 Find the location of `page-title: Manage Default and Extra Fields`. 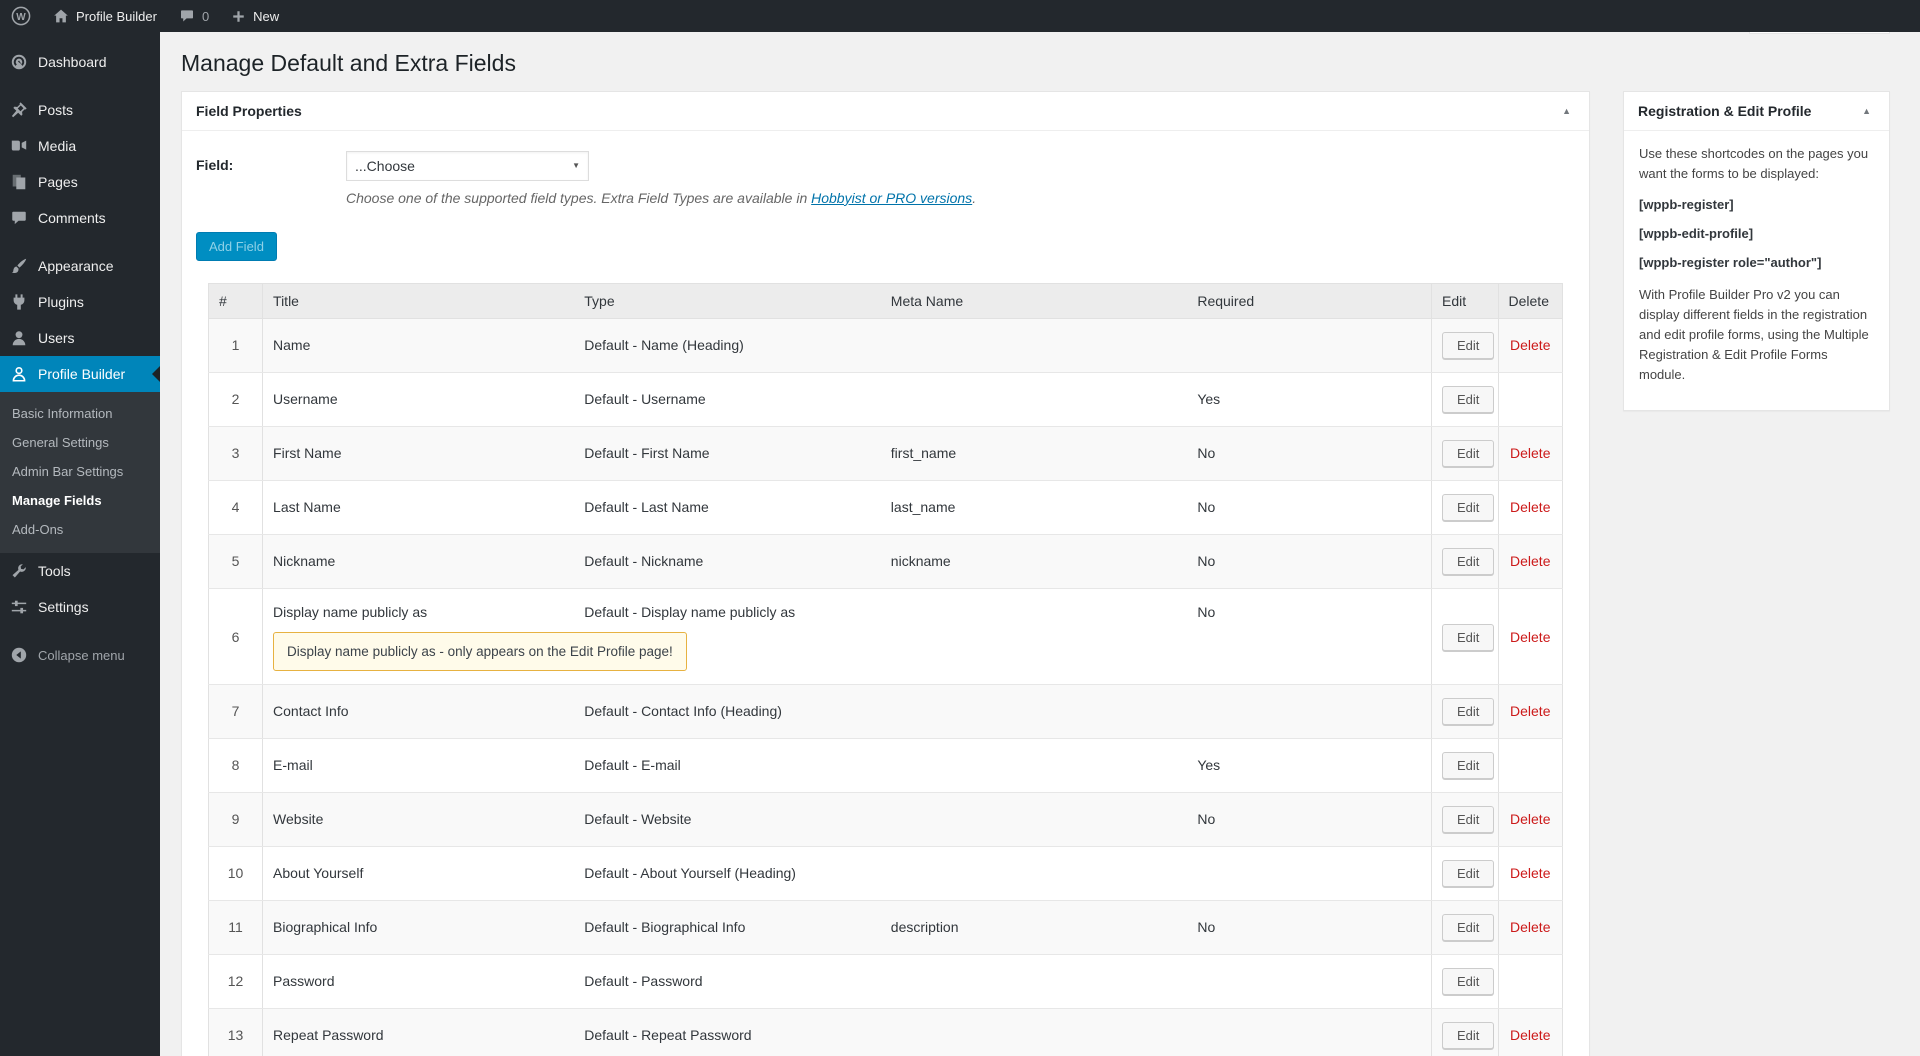

page-title: Manage Default and Extra Fields is located at coordinates (348, 63).